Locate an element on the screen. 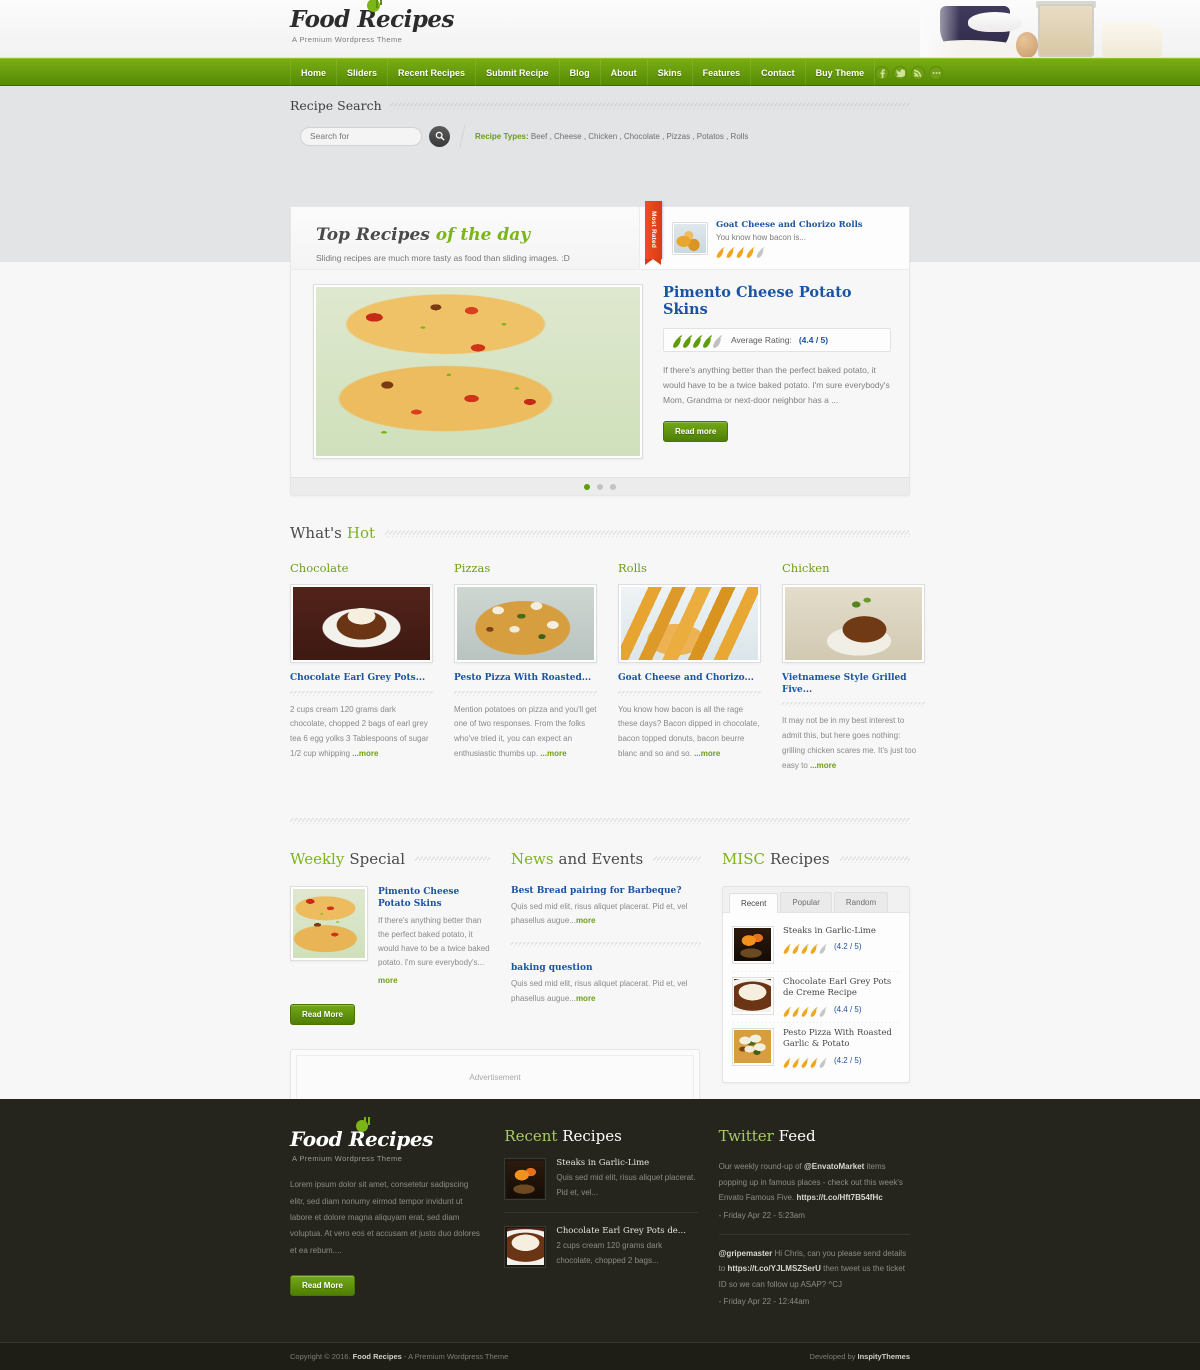 The image size is (1200, 1370). featured-recipe-thumbnail is located at coordinates (478, 371).